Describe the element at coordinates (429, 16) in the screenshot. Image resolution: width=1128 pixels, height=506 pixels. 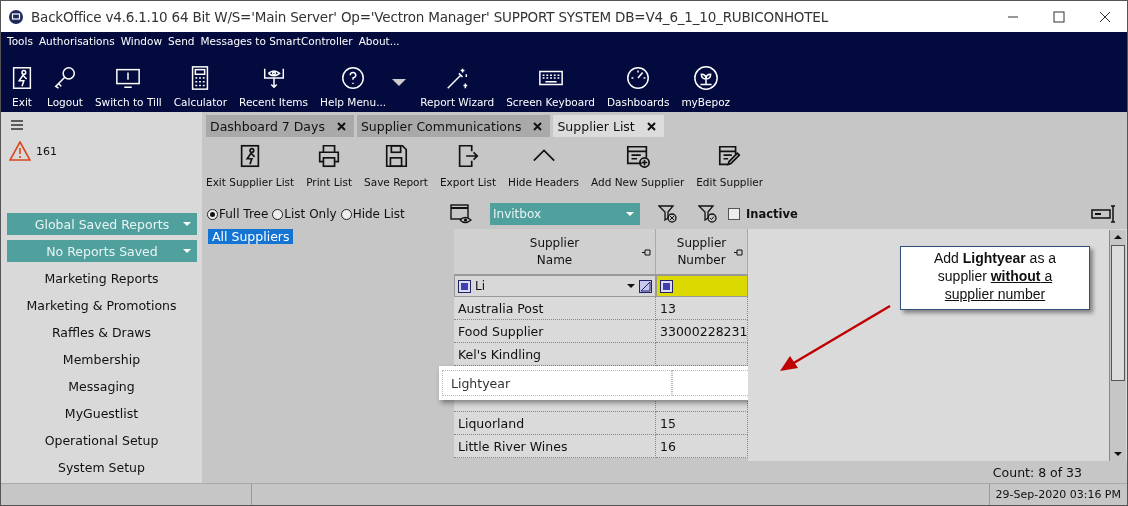
I see `window-title: BackOffice v4.6.1.10 64 Bit W/S='Main Server' Op='Vectron Manager' SUPPORT SYSTEM DB=V4_6_1_10_RUBICONHOTEL` at that location.